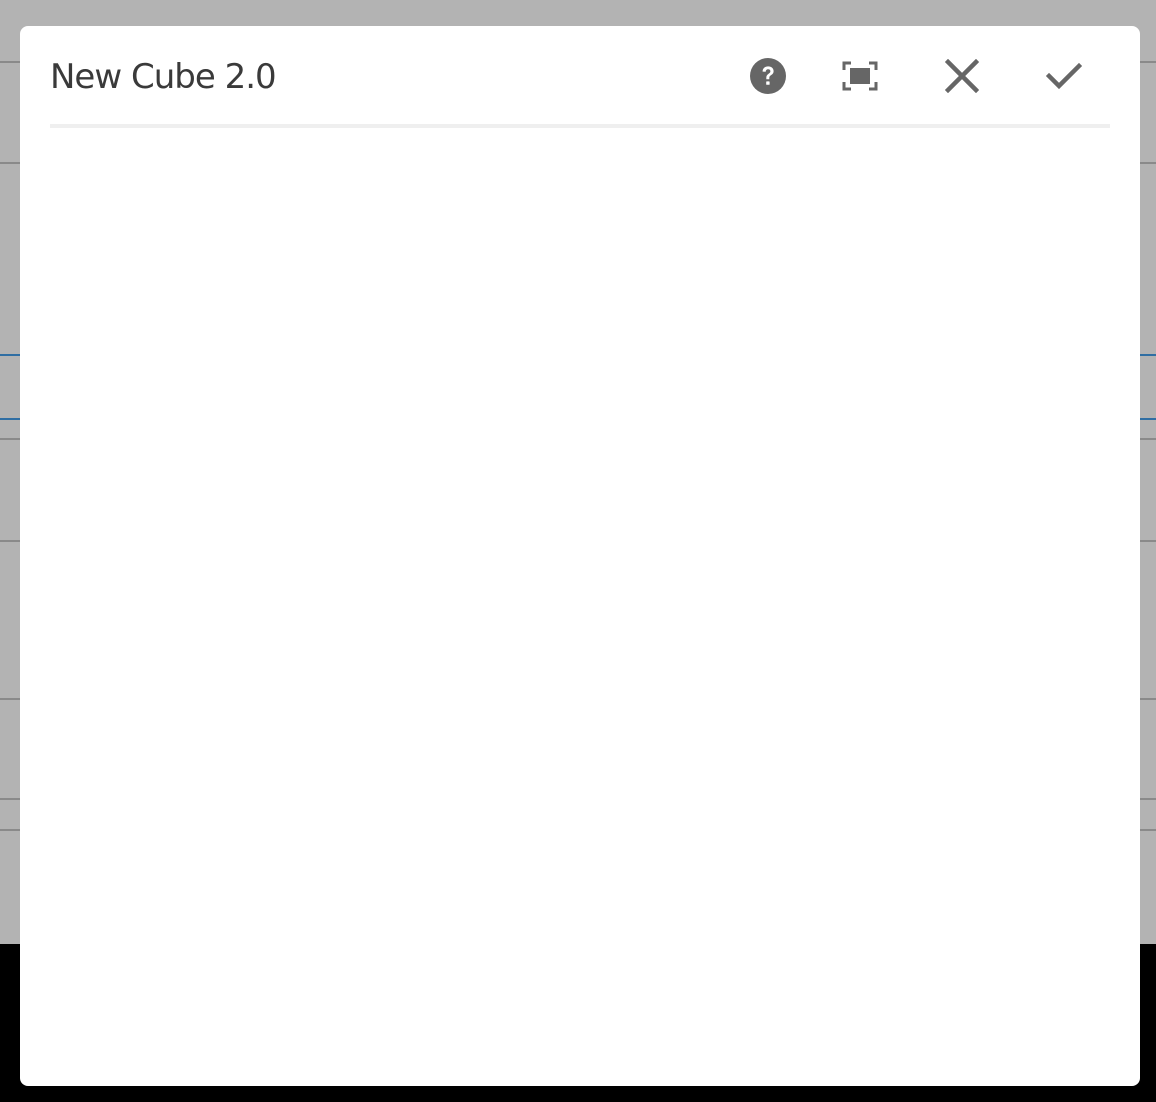 Image resolution: width=1156 pixels, height=1102 pixels. I want to click on fullscreen-icon, so click(860, 76).